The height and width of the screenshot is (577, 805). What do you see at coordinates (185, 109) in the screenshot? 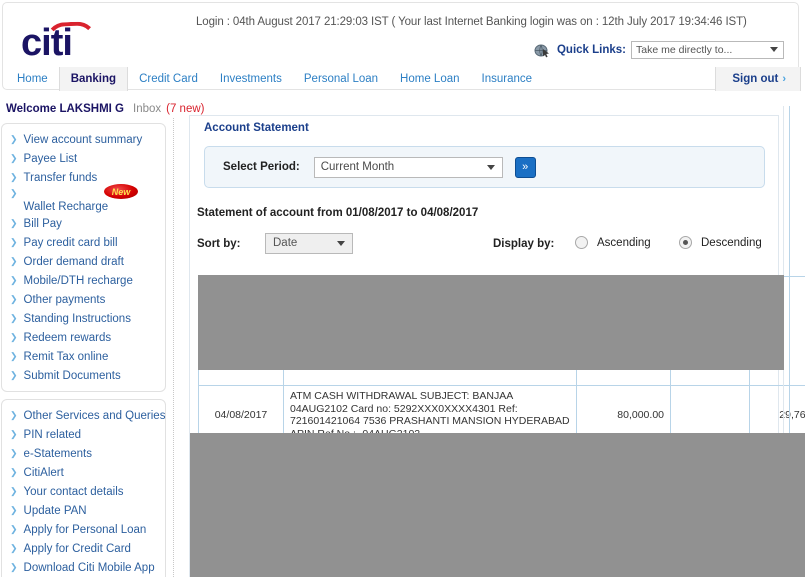
I see `inbox-new-count: (7 new)` at bounding box center [185, 109].